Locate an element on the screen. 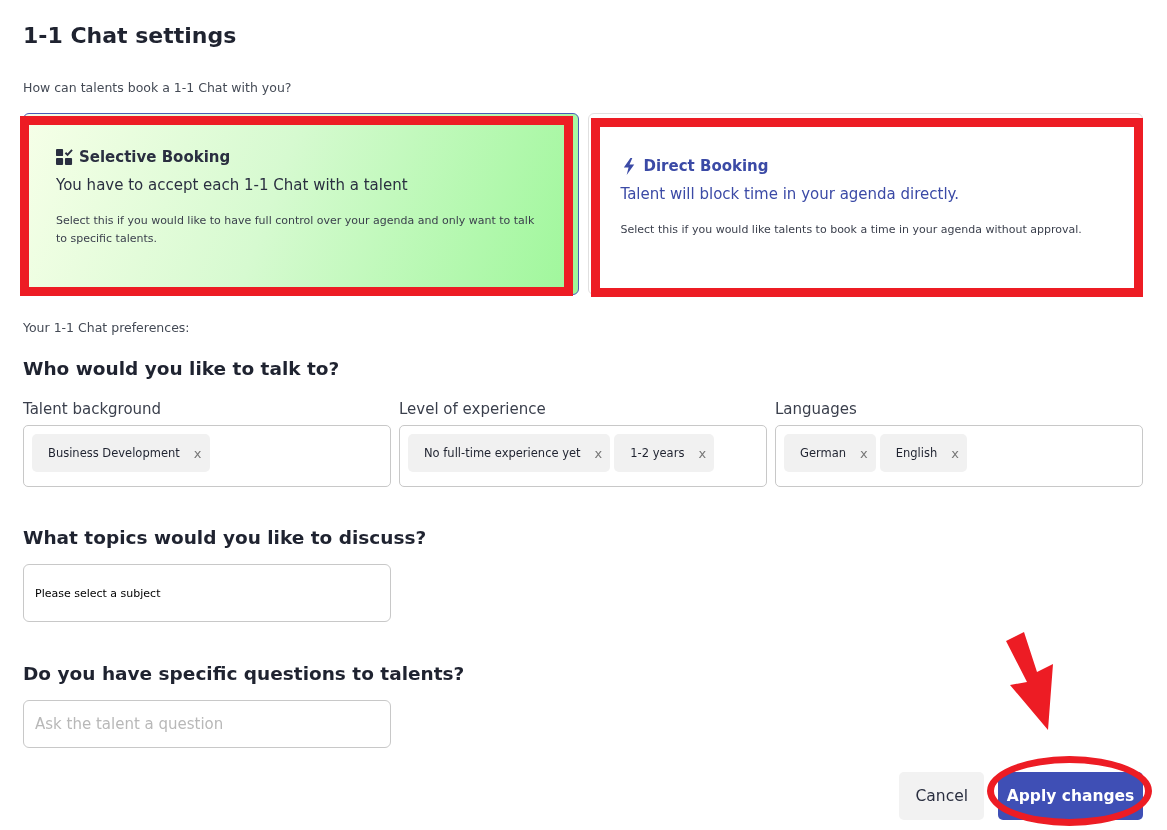 Image resolution: width=1167 pixels, height=830 pixels. tag-text: English is located at coordinates (916, 453).